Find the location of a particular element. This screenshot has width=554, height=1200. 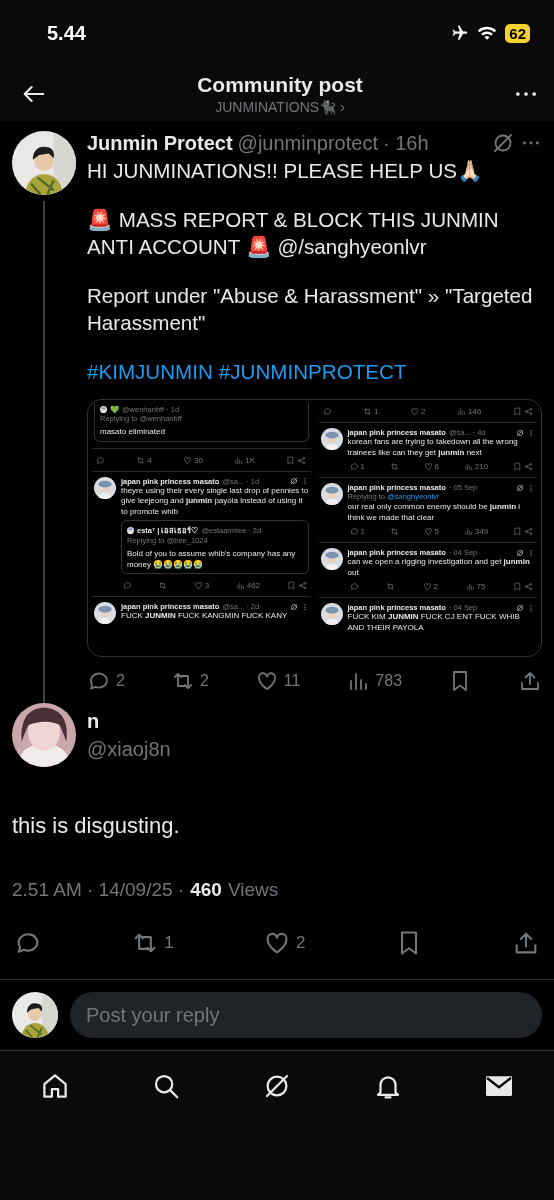

tweet-text: our real only common enemy should be junmin i think we made that clear is located at coordinates (434, 512).